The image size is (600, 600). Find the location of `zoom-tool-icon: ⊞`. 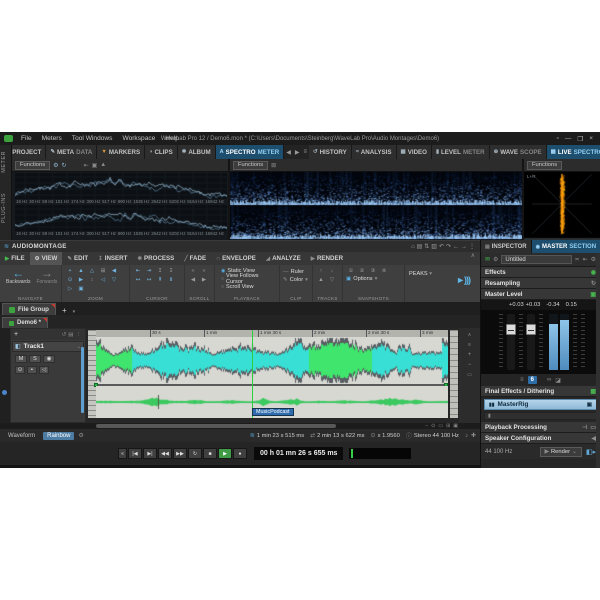

zoom-tool-icon: ⊞ is located at coordinates (103, 271).